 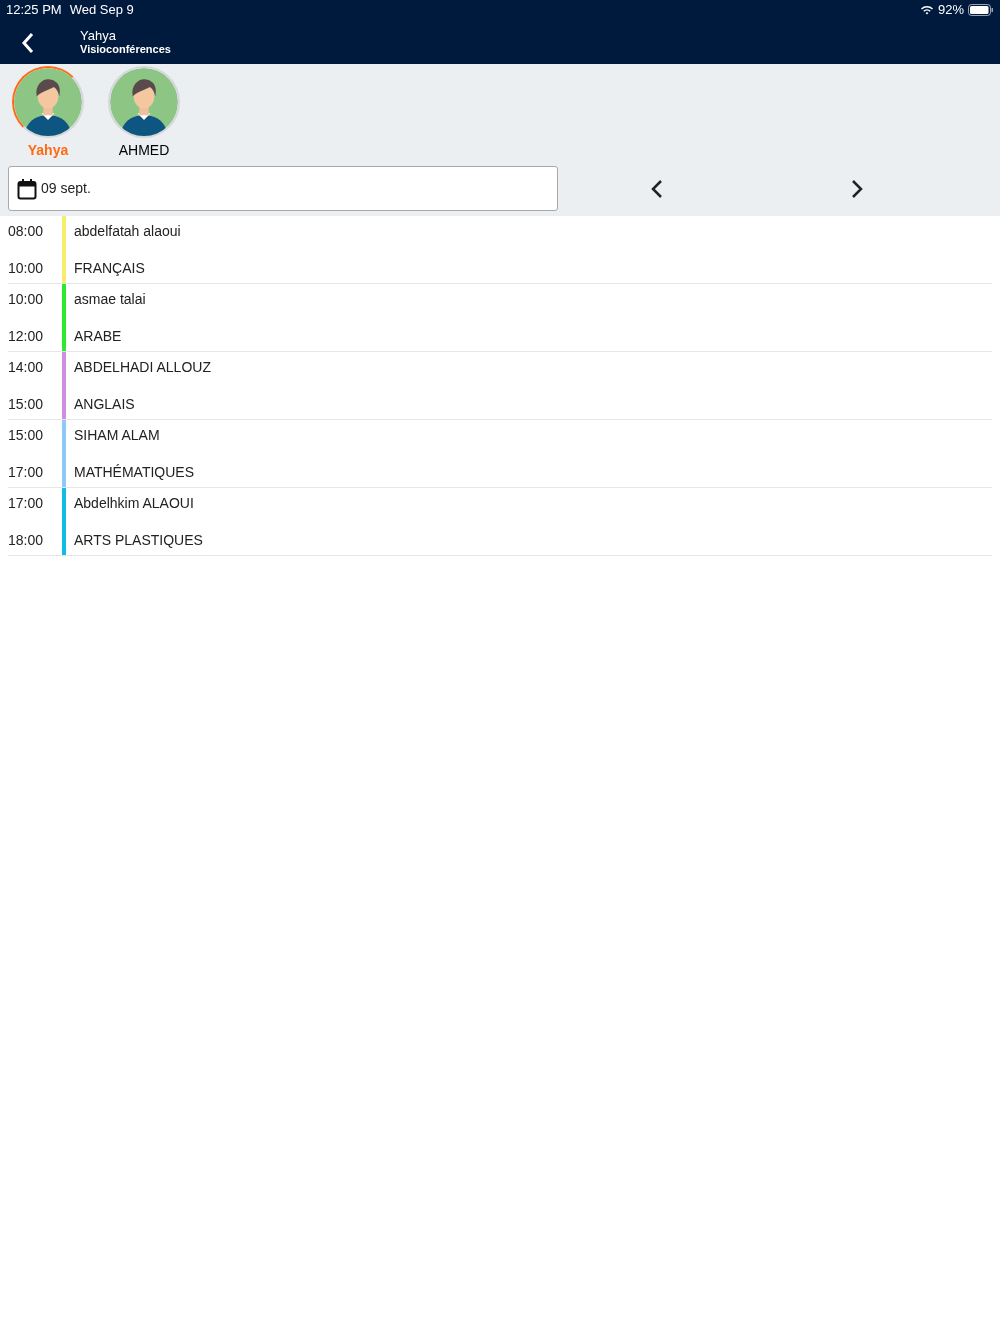 What do you see at coordinates (98, 35) in the screenshot?
I see `header-title: Yahya` at bounding box center [98, 35].